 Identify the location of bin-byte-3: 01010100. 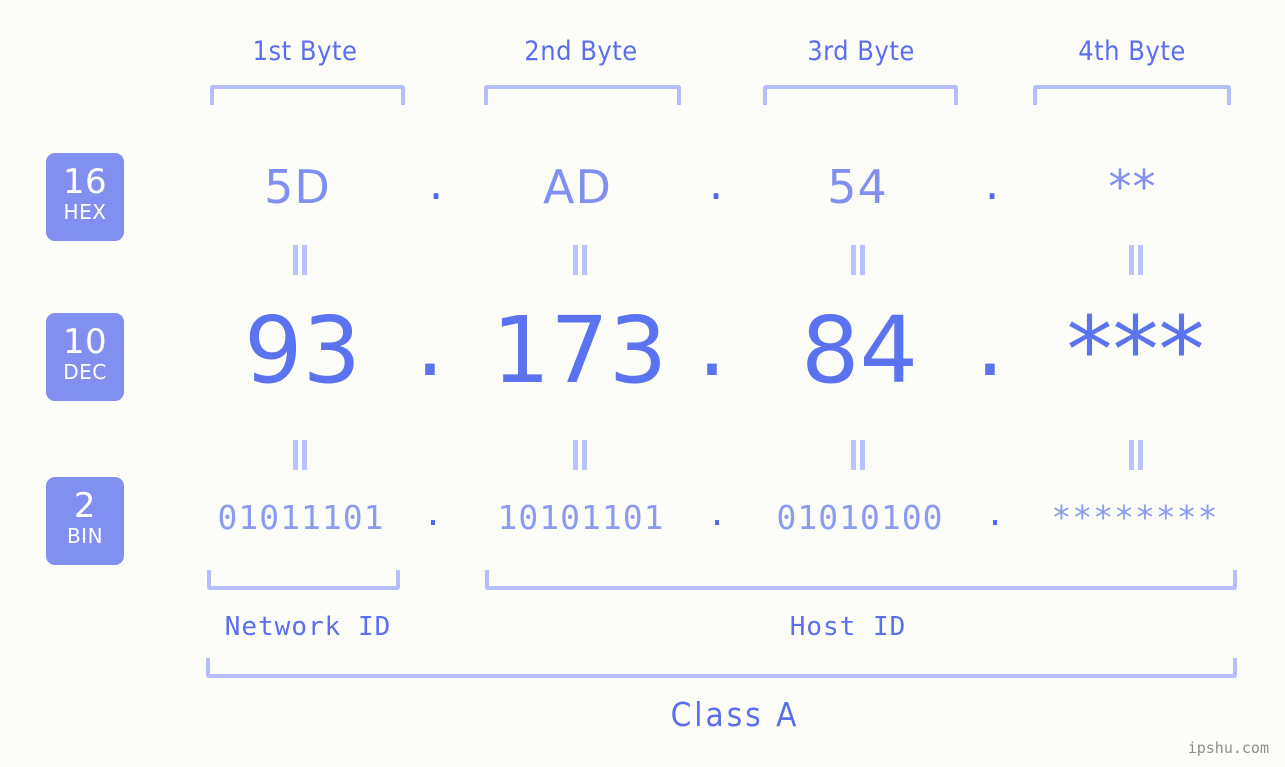
(860, 517).